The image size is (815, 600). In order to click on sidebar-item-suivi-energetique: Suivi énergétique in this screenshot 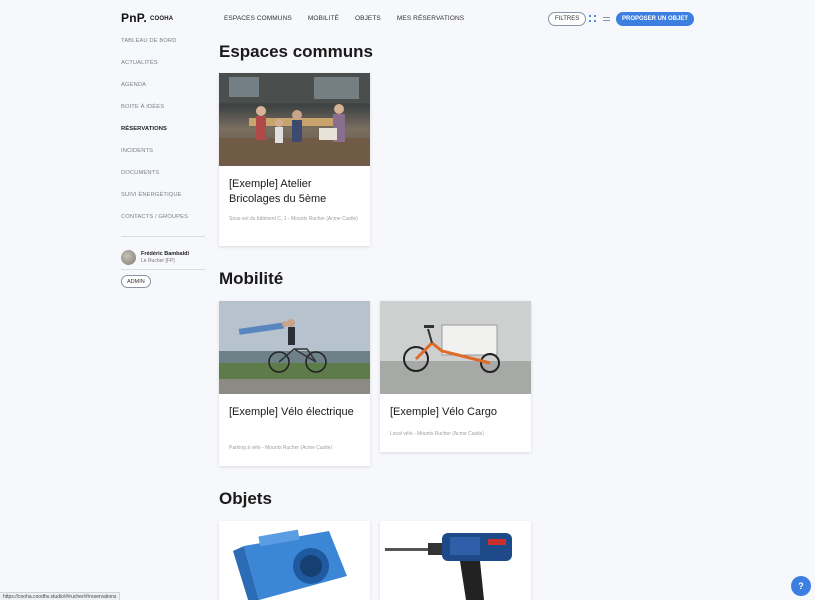, I will do `click(151, 195)`.